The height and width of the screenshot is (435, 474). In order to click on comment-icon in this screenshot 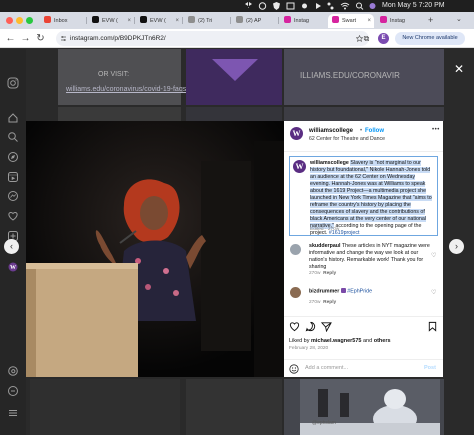, I will do `click(310, 326)`.